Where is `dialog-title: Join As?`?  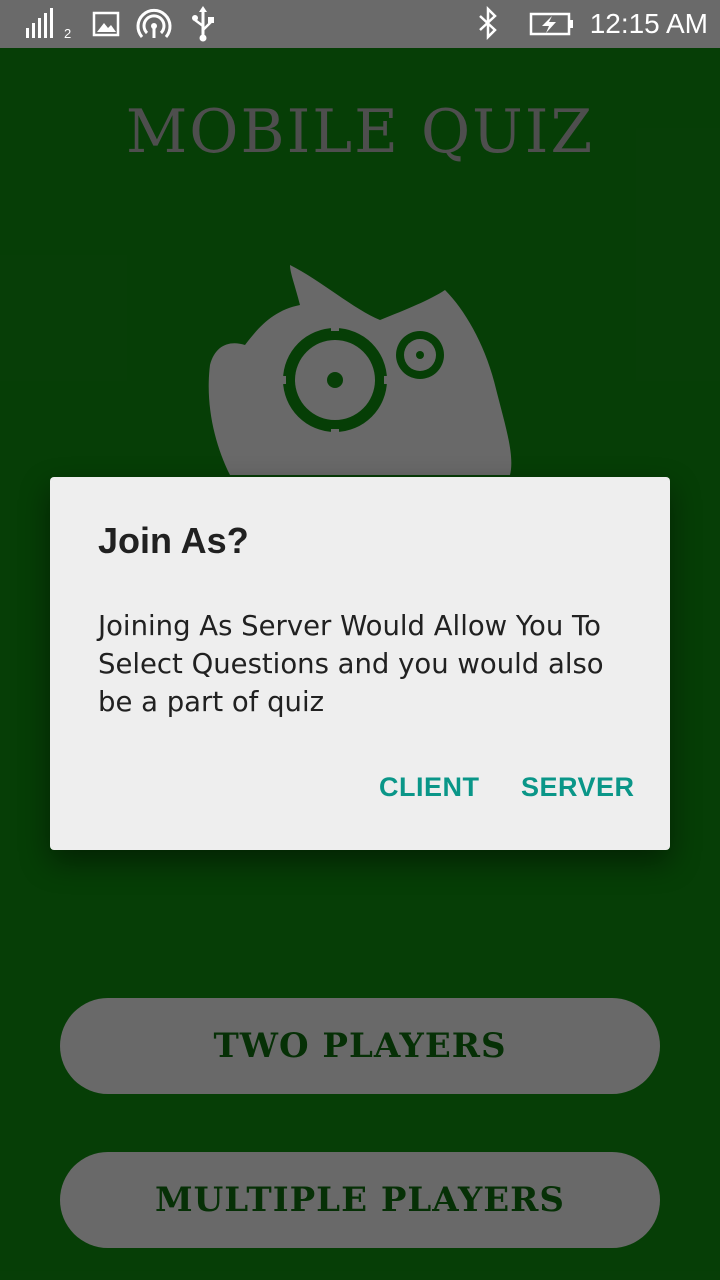 dialog-title: Join As? is located at coordinates (173, 540).